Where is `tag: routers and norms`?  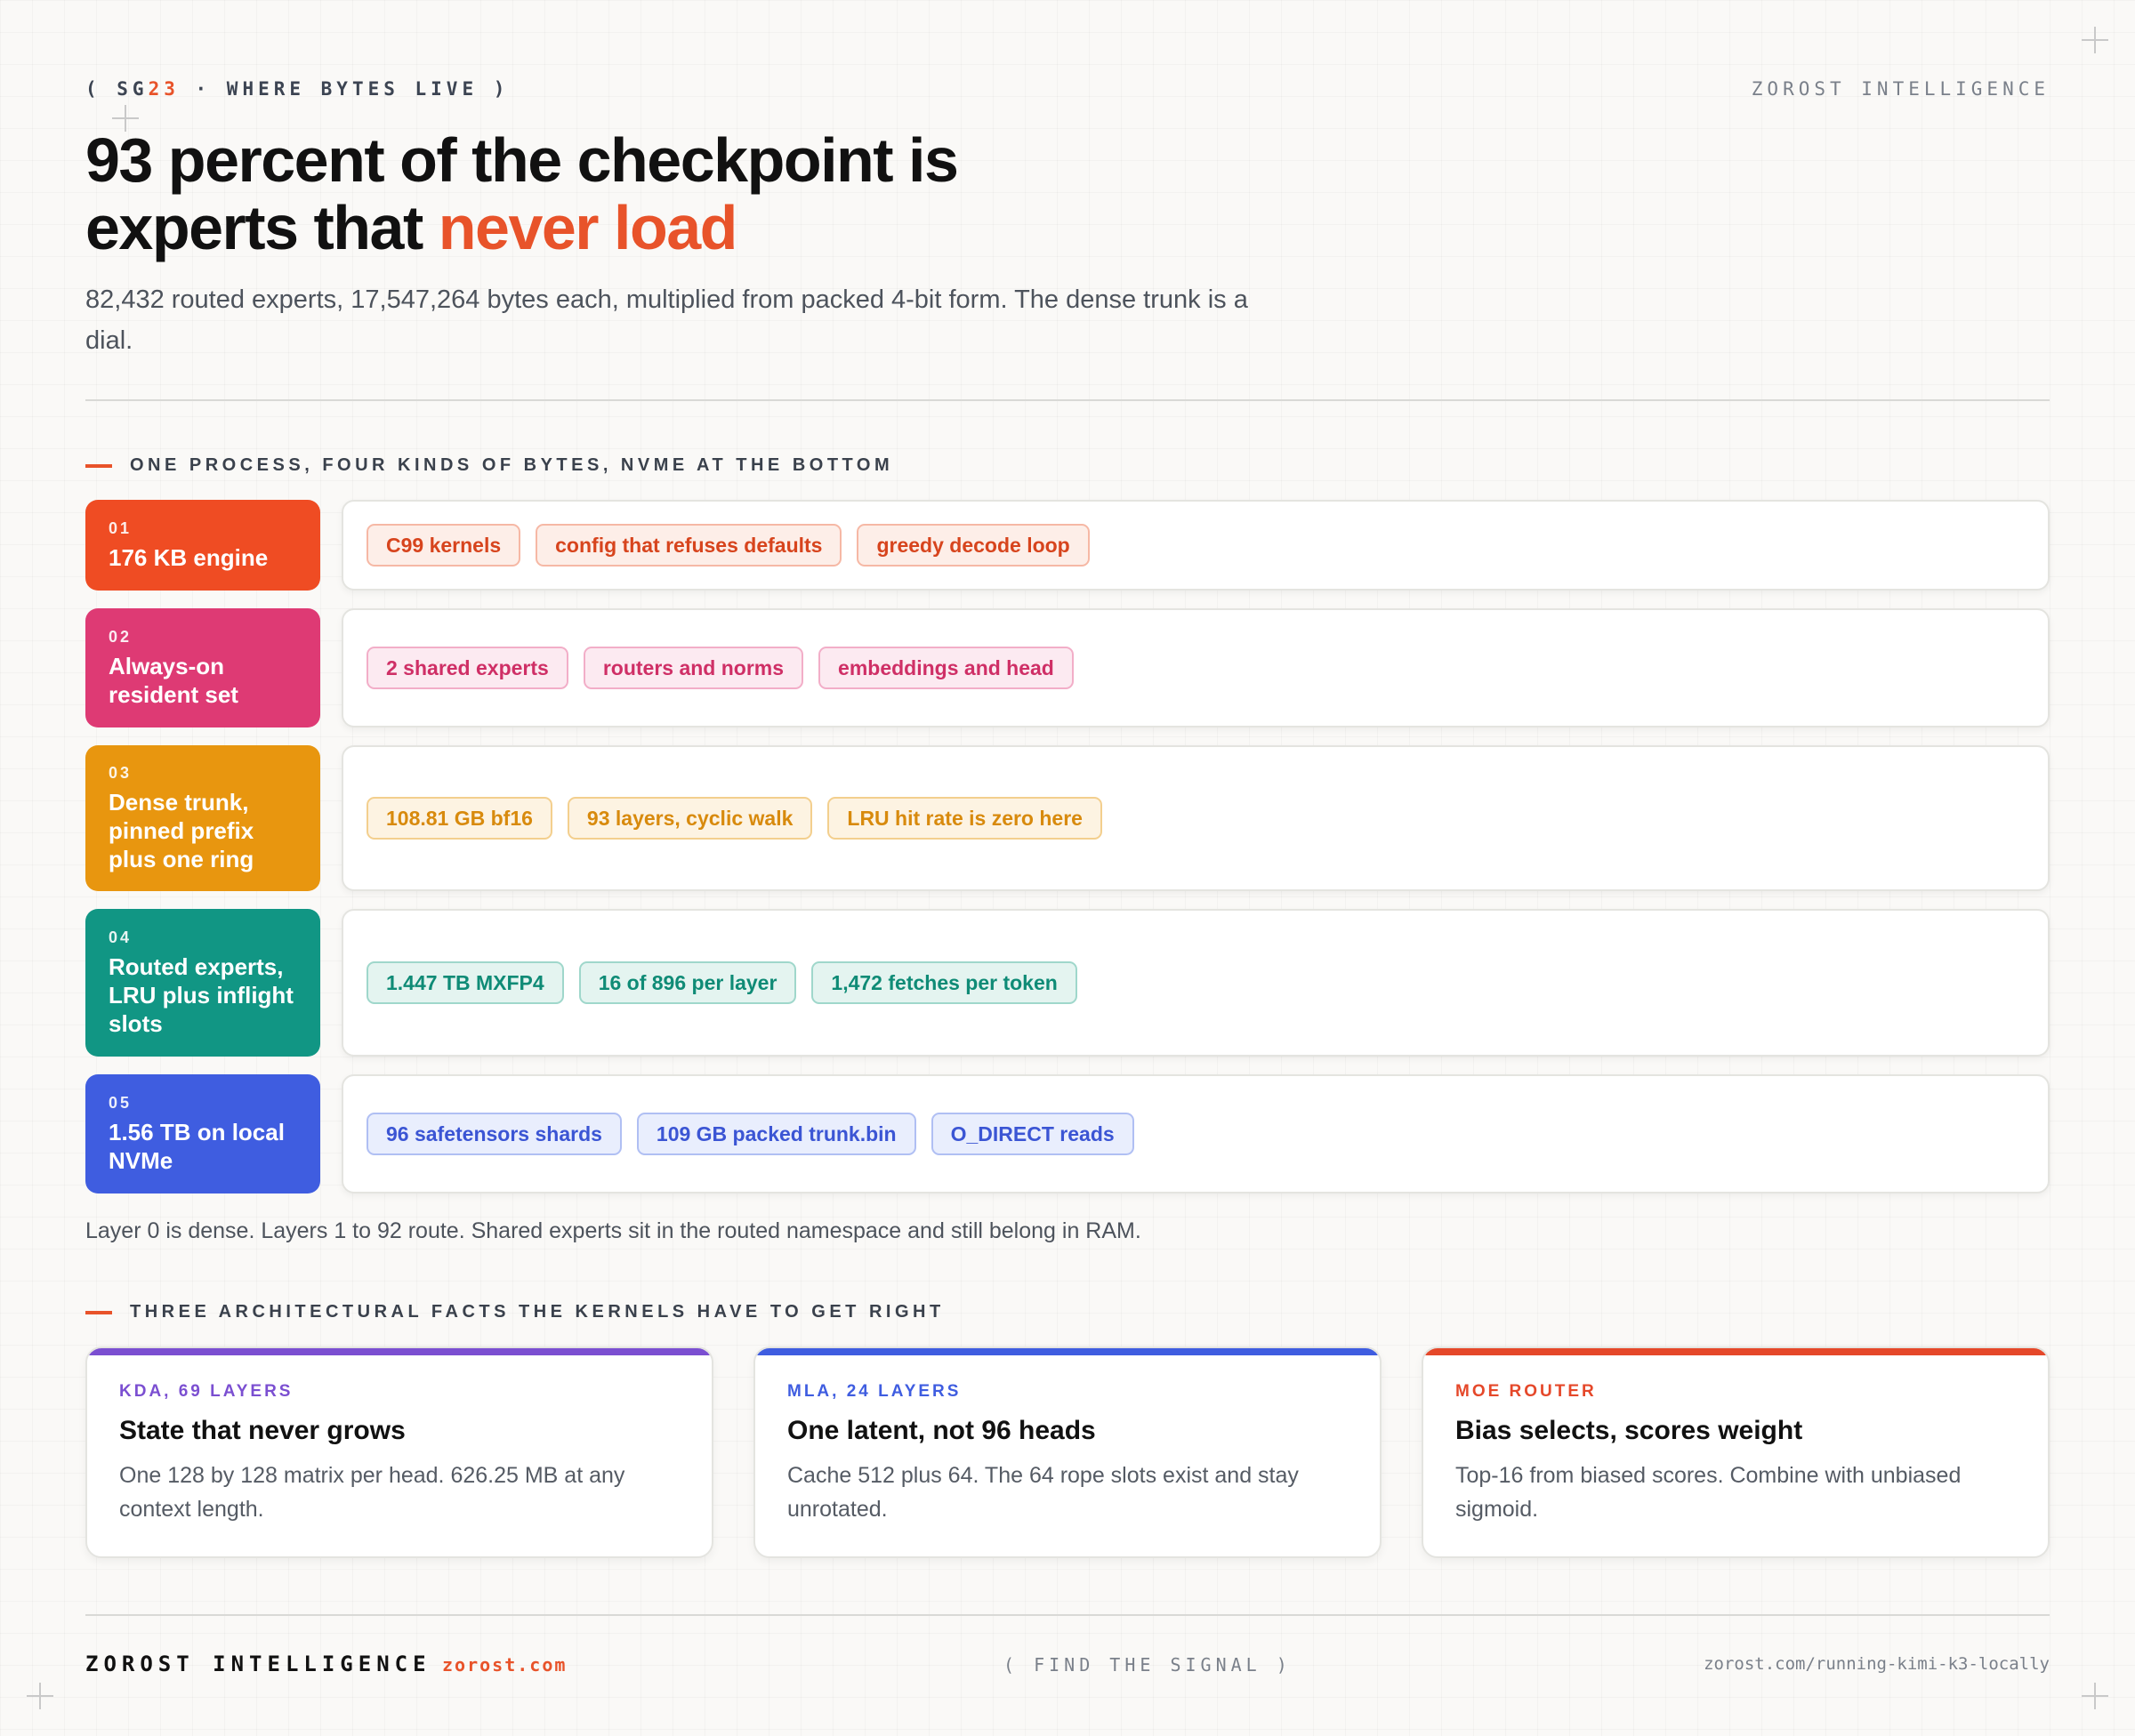
tag: routers and norms is located at coordinates (693, 668).